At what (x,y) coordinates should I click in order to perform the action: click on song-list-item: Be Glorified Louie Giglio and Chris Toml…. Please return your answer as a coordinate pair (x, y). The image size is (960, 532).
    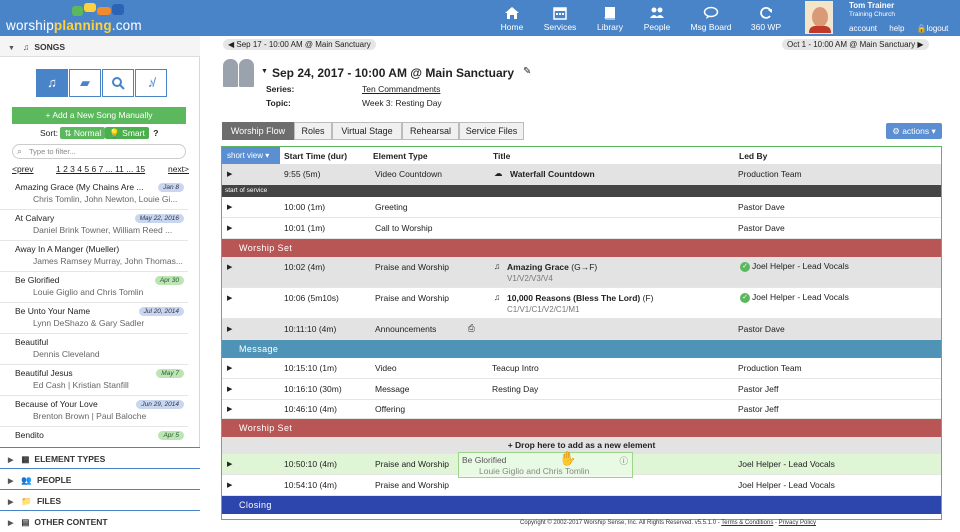
    Looking at the image, I should click on (94, 287).